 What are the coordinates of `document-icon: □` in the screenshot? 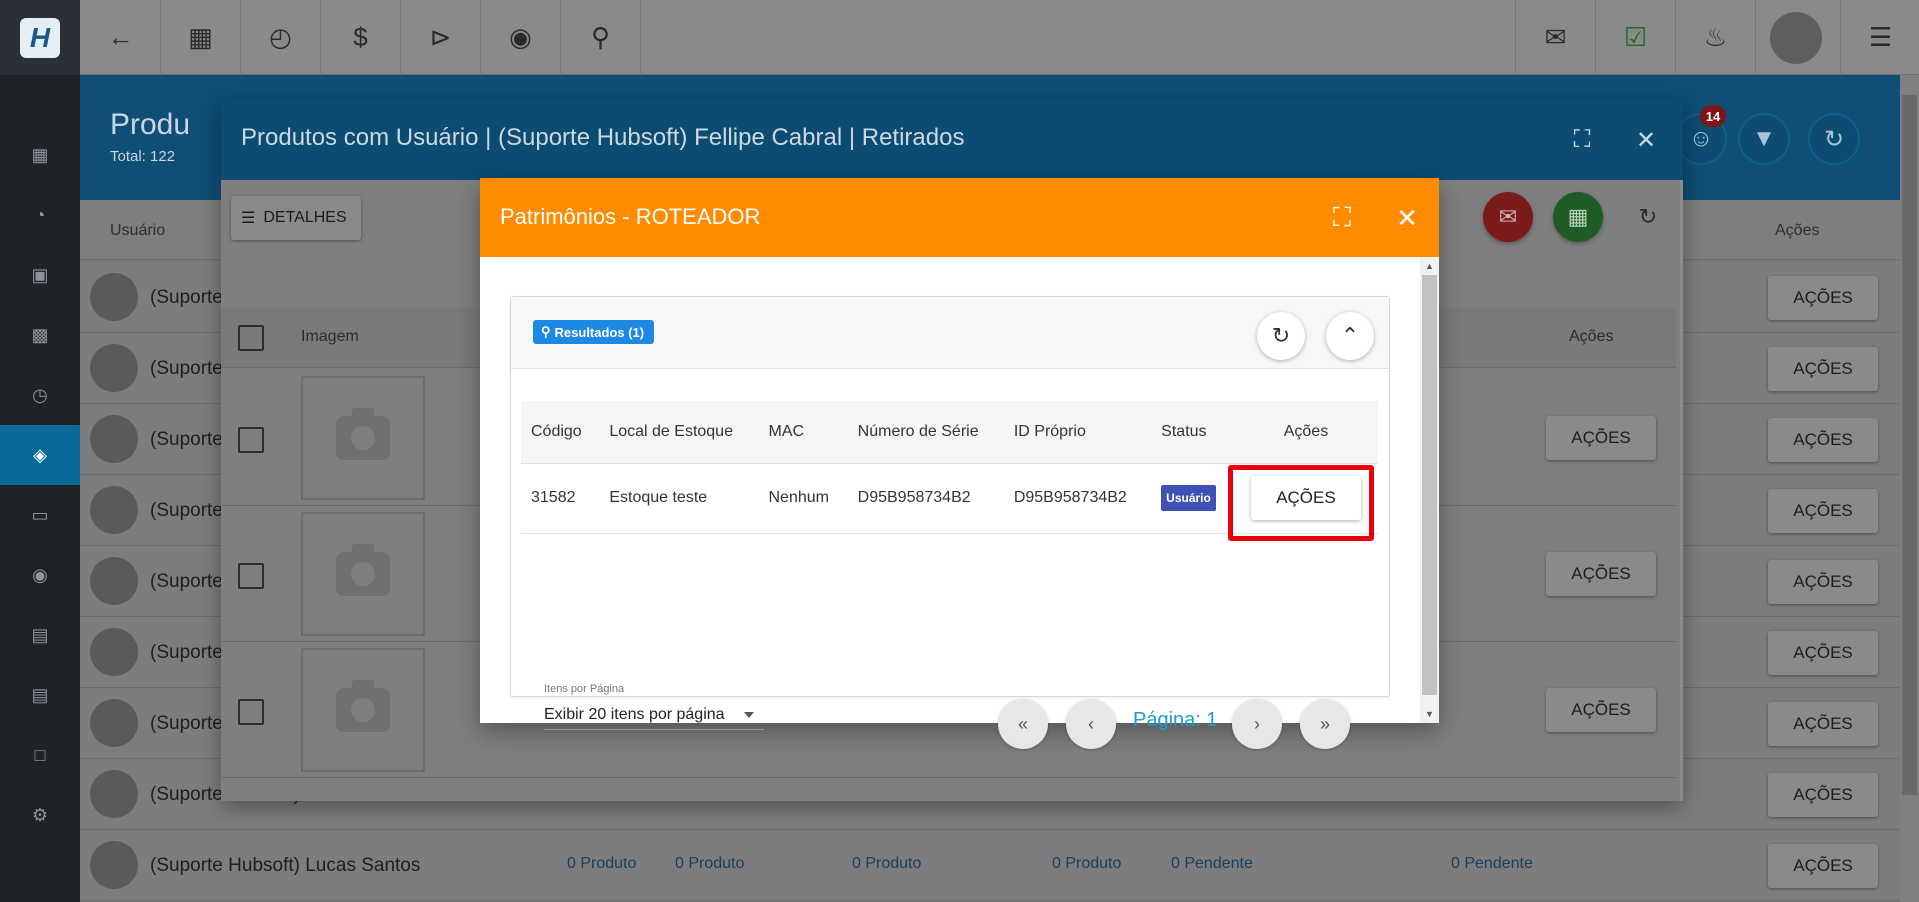 It's located at (40, 755).